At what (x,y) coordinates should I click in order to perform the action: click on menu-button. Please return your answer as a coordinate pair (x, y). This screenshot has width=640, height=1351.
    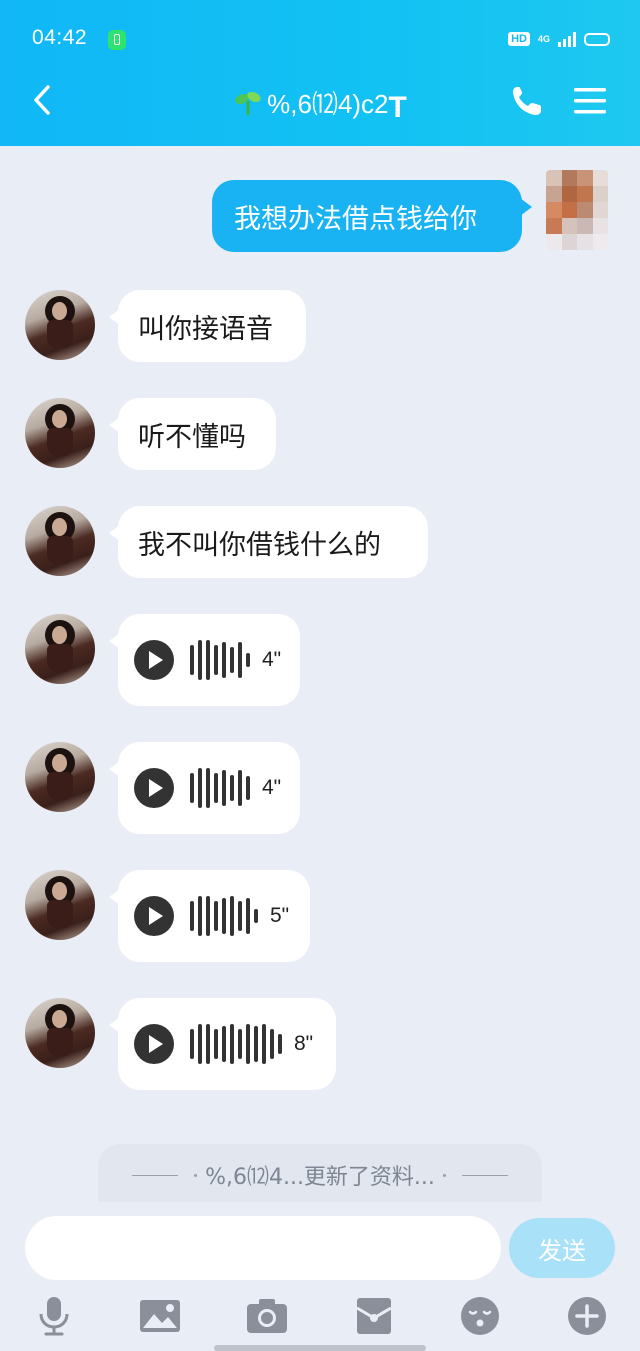
    Looking at the image, I should click on (590, 101).